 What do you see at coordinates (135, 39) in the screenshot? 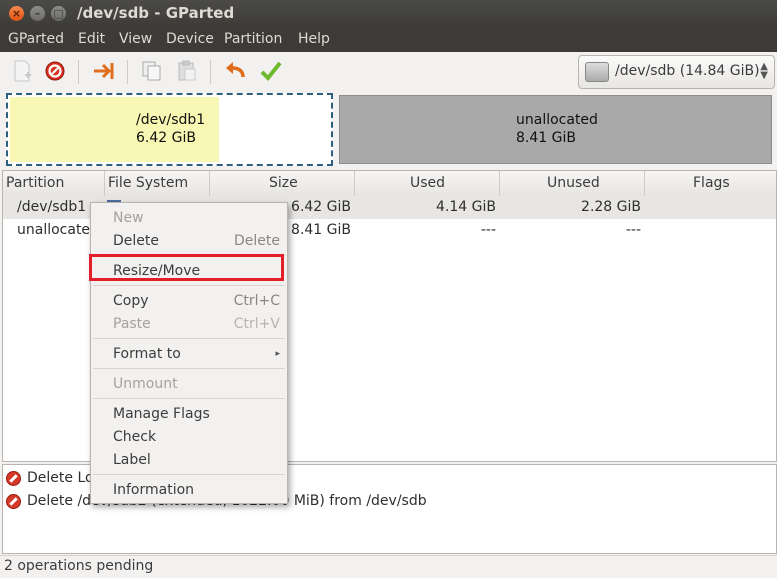
I see `menu-view: View` at bounding box center [135, 39].